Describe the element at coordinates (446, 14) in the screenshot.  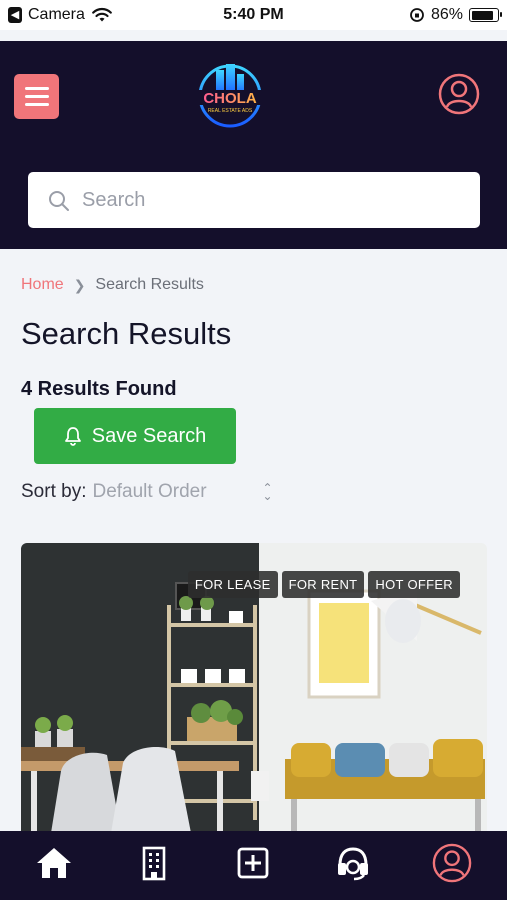
I see `battery-percent: 86%` at that location.